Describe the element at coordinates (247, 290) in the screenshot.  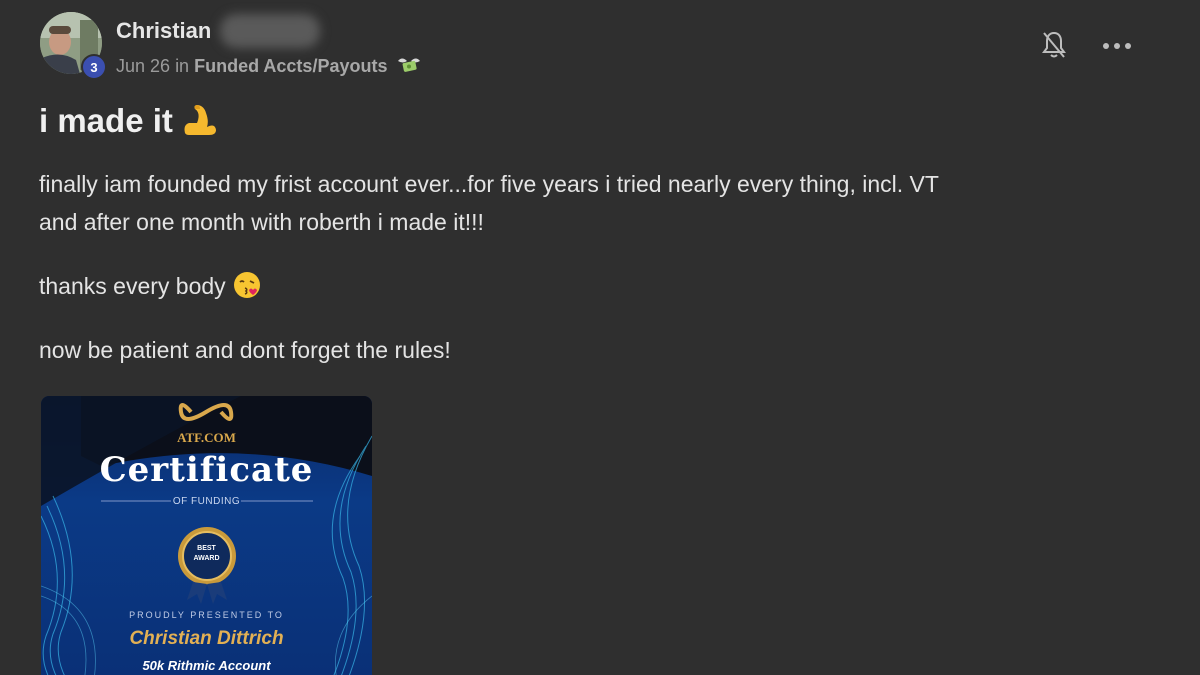
I see `face-blowing-kiss-icon` at that location.